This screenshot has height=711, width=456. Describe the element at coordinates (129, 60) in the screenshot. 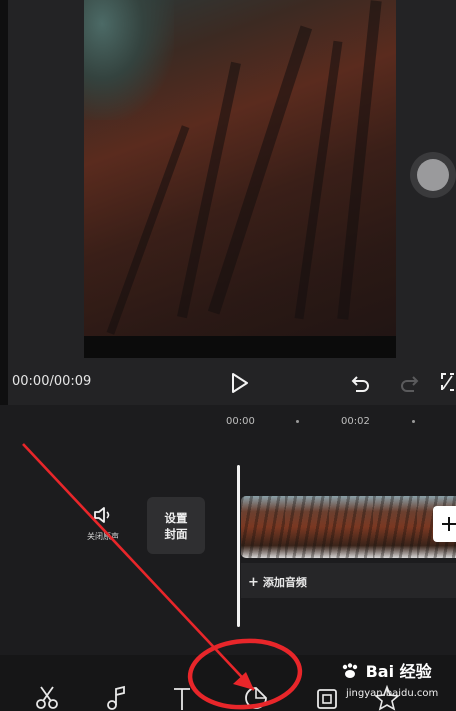

I see `video-sky-region` at that location.